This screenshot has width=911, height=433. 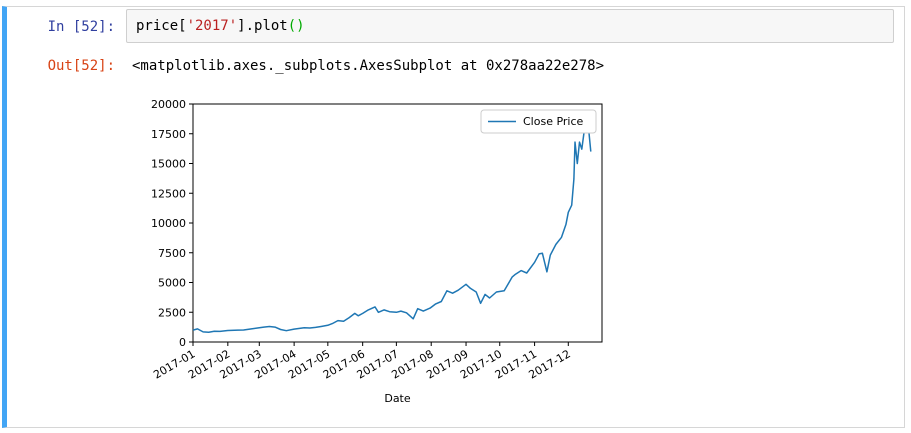 I want to click on y-tick-label: 2500, so click(x=172, y=312).